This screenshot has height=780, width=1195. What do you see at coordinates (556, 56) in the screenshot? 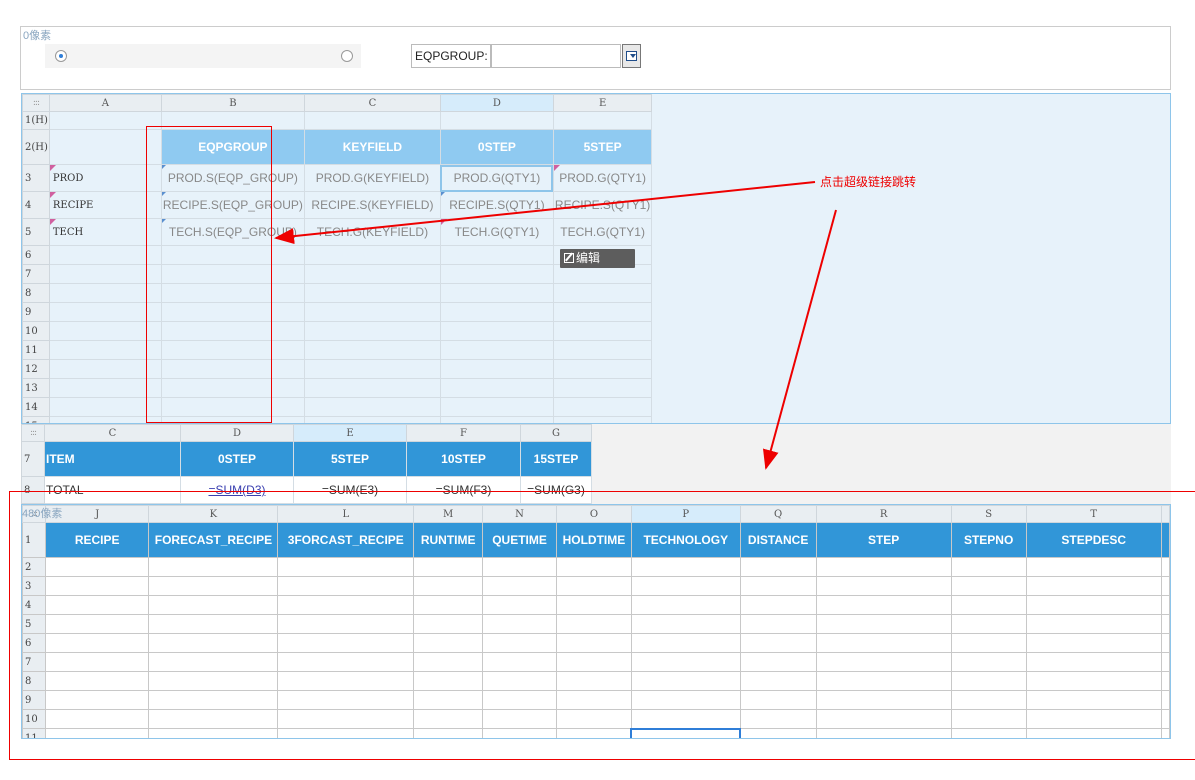
I see `eqpgroup-input` at bounding box center [556, 56].